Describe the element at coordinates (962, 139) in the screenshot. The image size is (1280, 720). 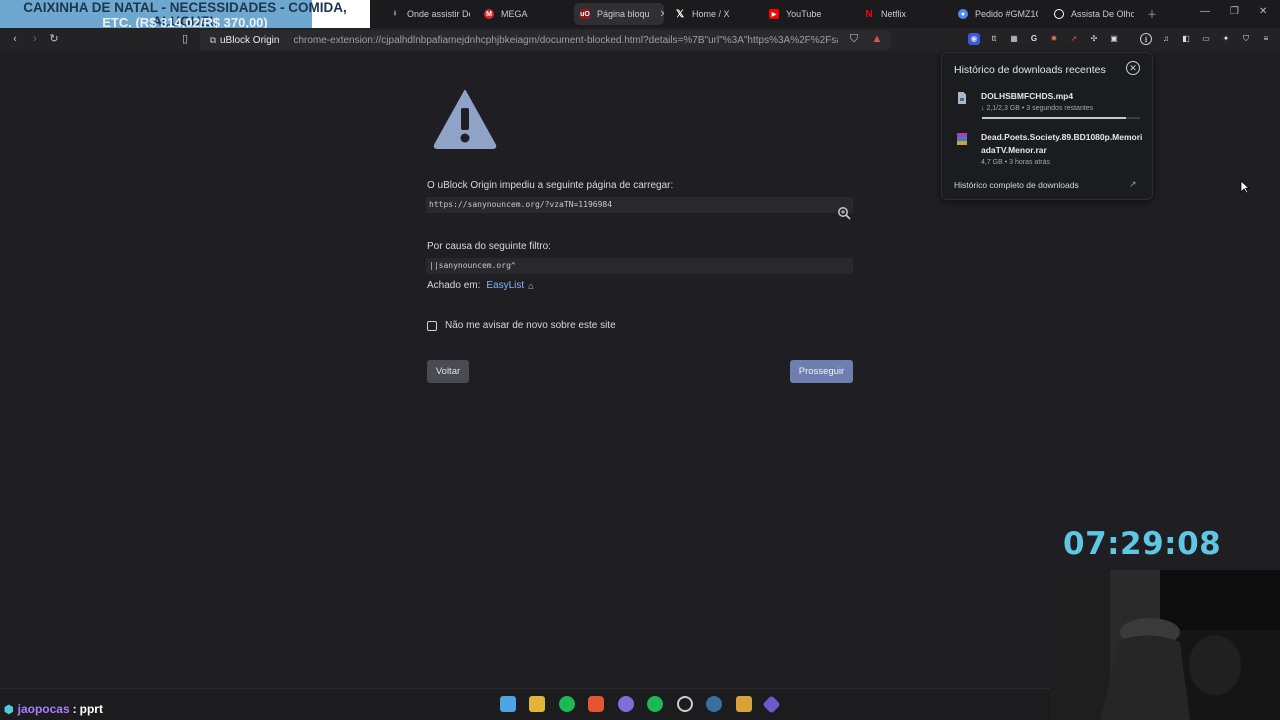
I see `archive-icon` at that location.